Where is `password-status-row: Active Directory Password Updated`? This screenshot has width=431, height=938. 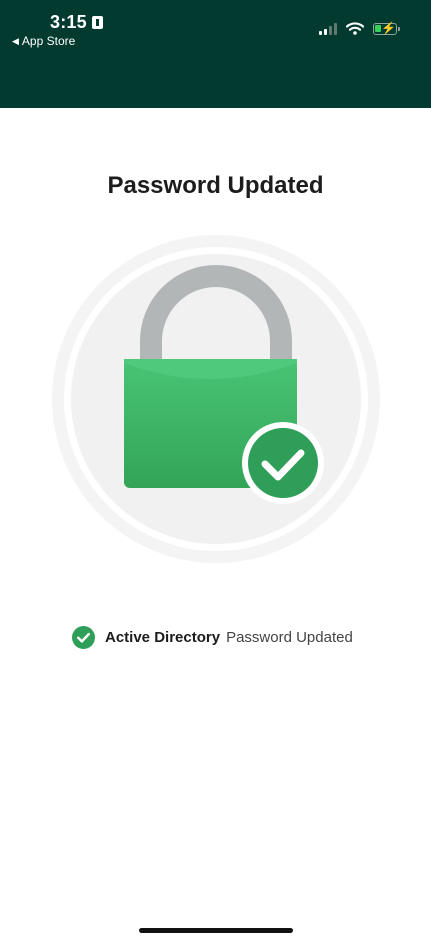 password-status-row: Active Directory Password Updated is located at coordinates (212, 637).